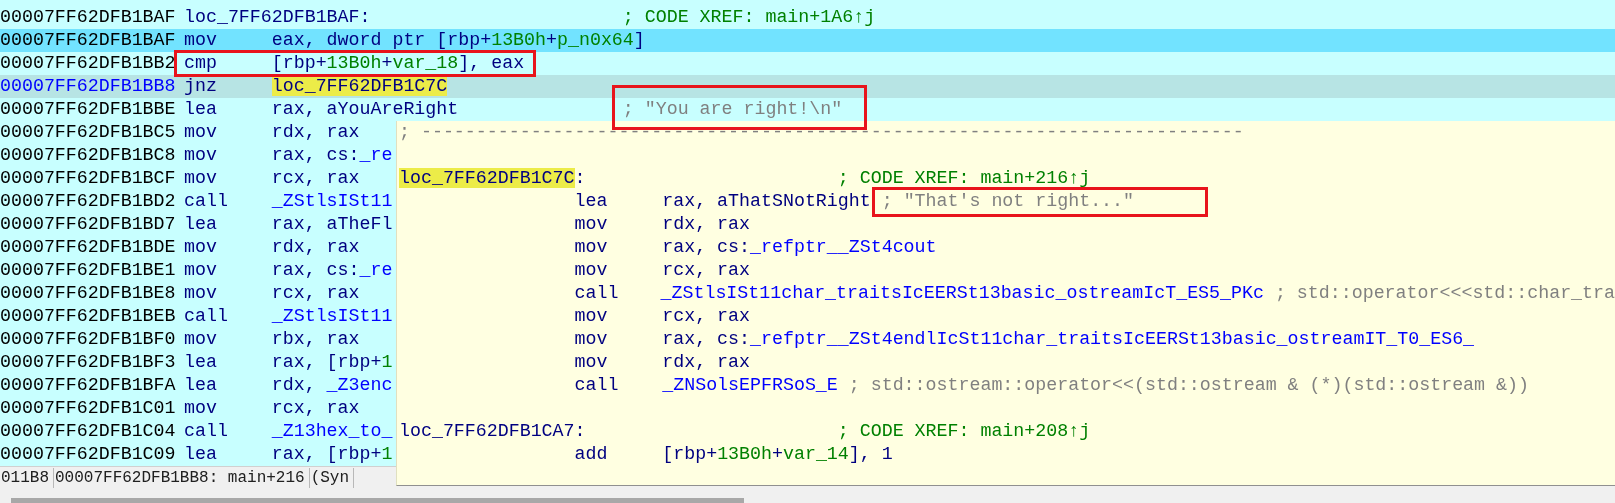 The image size is (1615, 503). Describe the element at coordinates (88, 339) in the screenshot. I see `address: 00007FF62DFB1BF0` at that location.